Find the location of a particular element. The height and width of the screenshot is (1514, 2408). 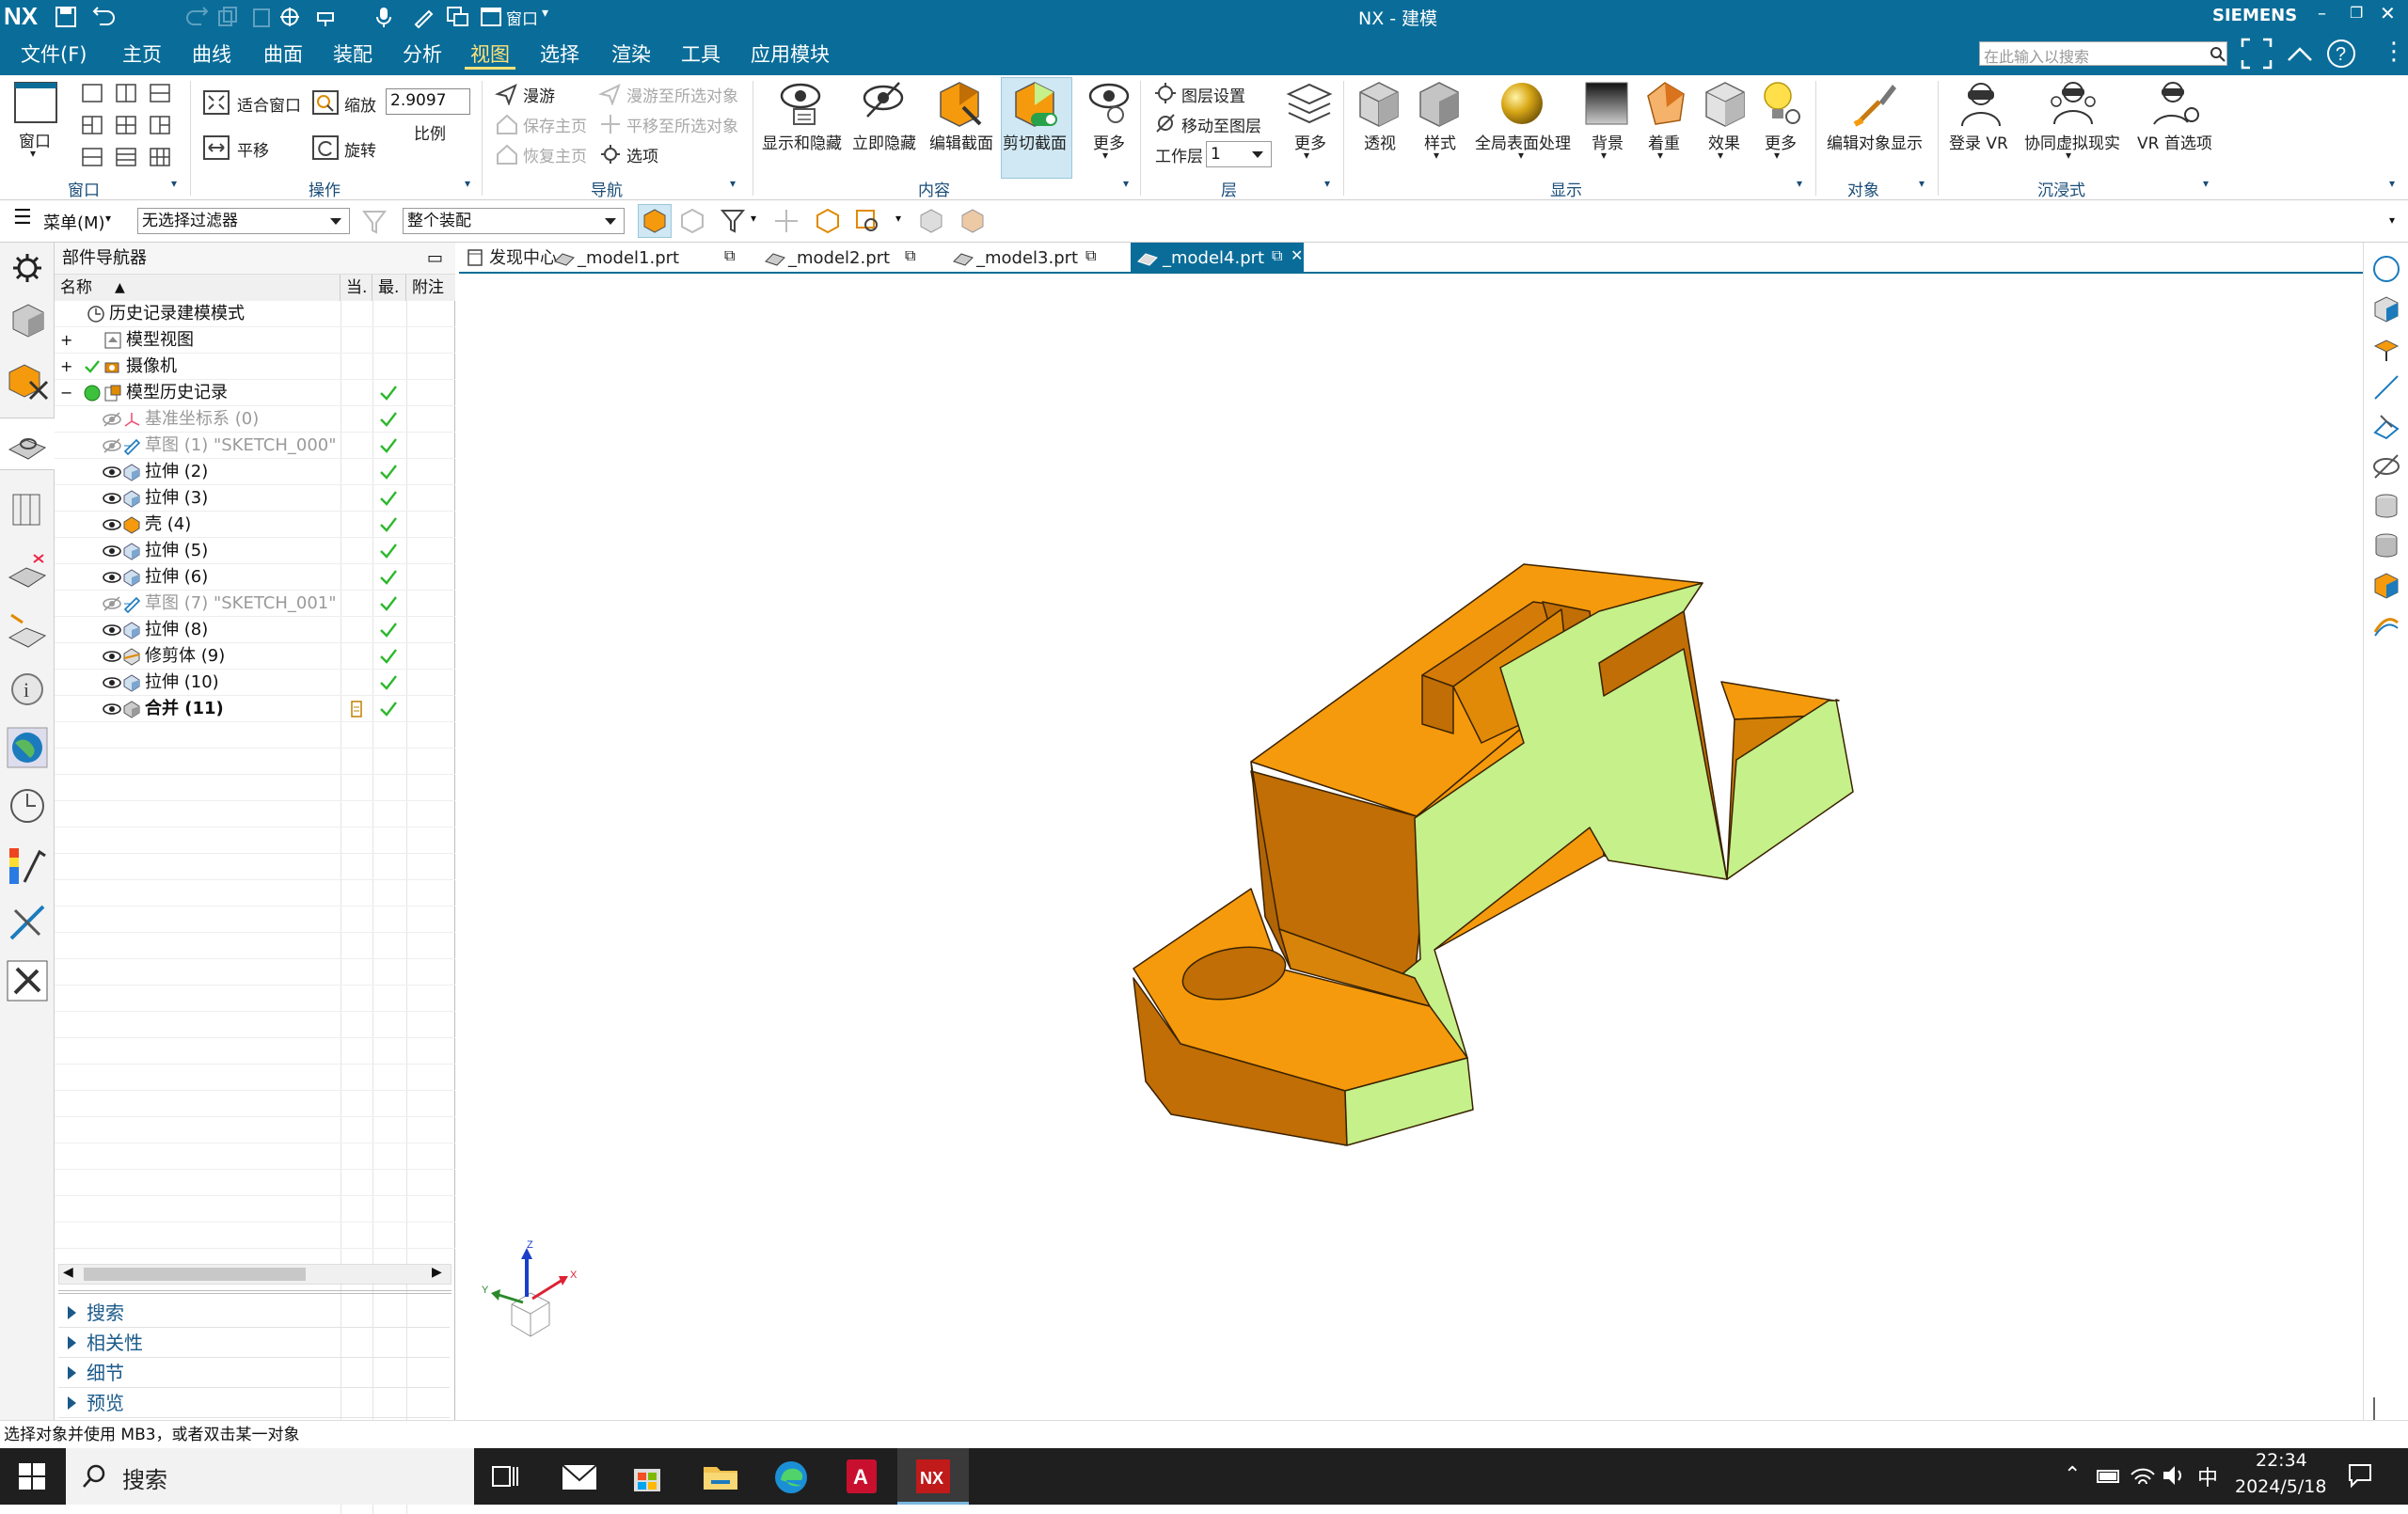

snap-box-icon is located at coordinates (828, 221).